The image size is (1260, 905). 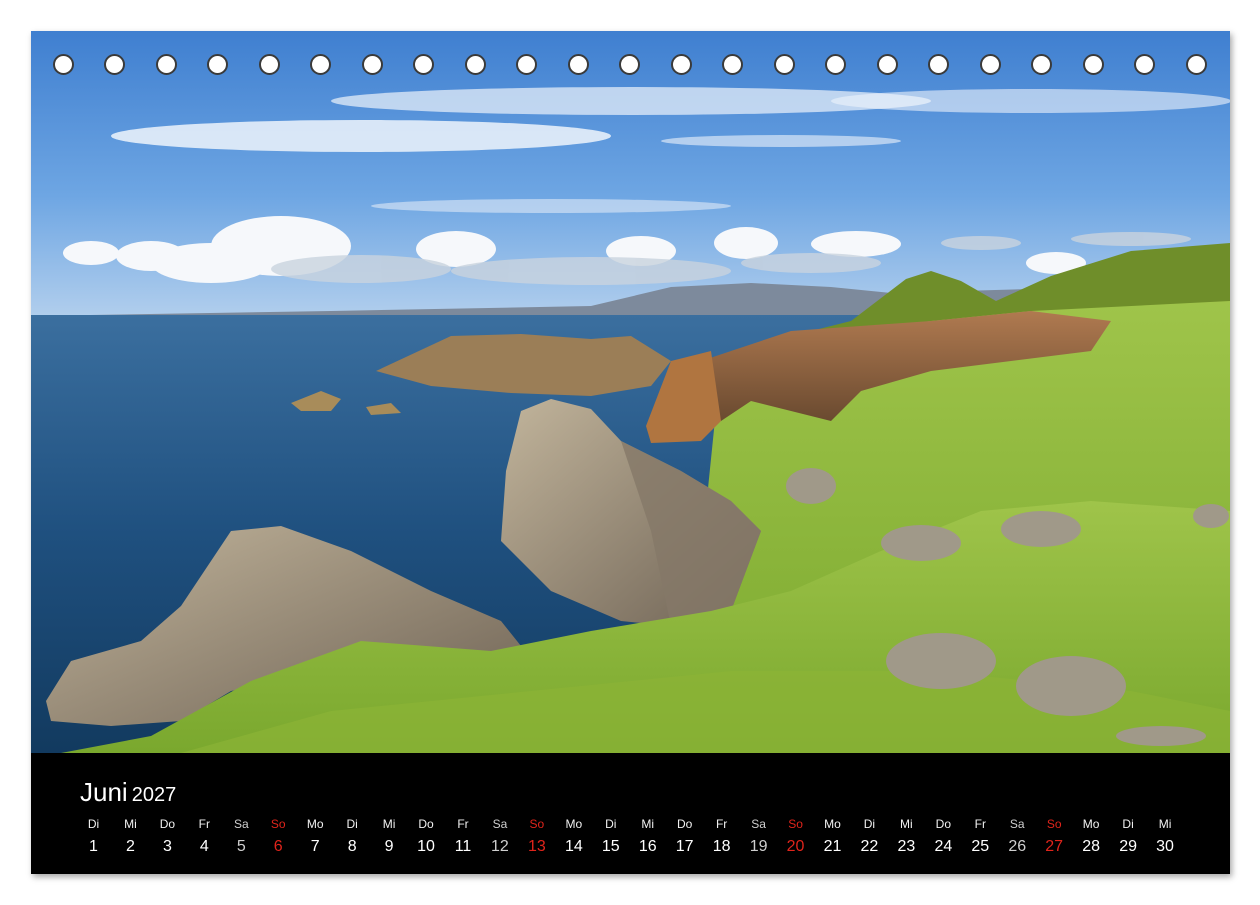 What do you see at coordinates (154, 795) in the screenshot?
I see `year: 2027` at bounding box center [154, 795].